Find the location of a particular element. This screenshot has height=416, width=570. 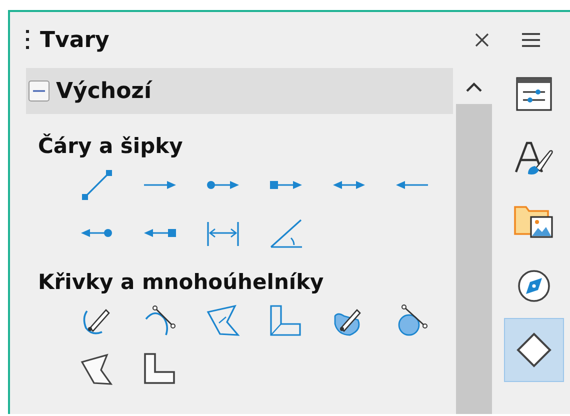

polygon-icon is located at coordinates (223, 321).